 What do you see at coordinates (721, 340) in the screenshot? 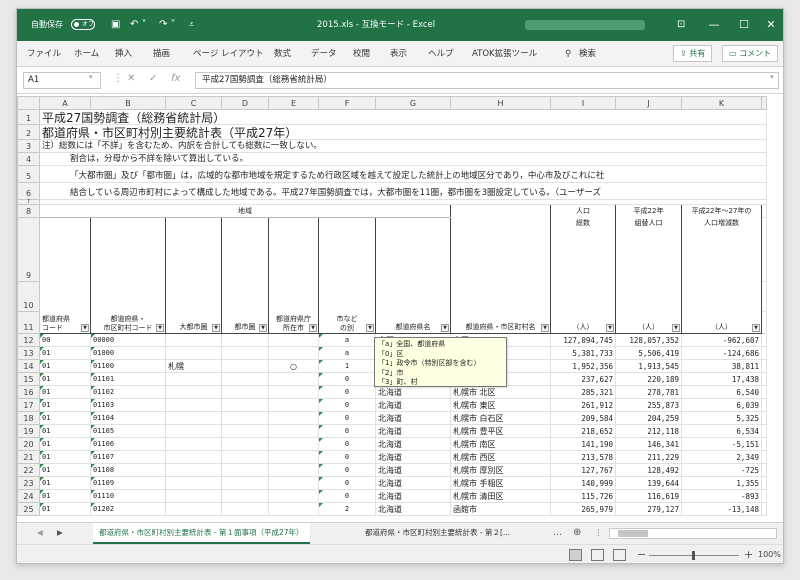
I see `cell-k: -962,607` at bounding box center [721, 340].